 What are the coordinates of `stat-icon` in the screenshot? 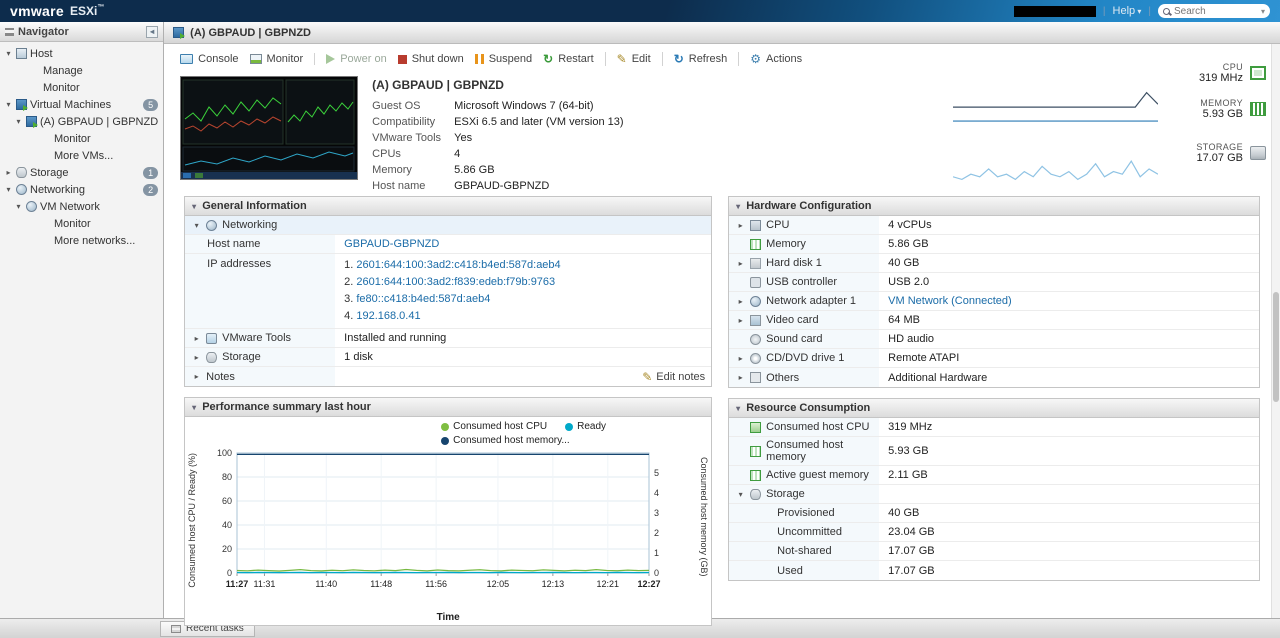 It's located at (1258, 153).